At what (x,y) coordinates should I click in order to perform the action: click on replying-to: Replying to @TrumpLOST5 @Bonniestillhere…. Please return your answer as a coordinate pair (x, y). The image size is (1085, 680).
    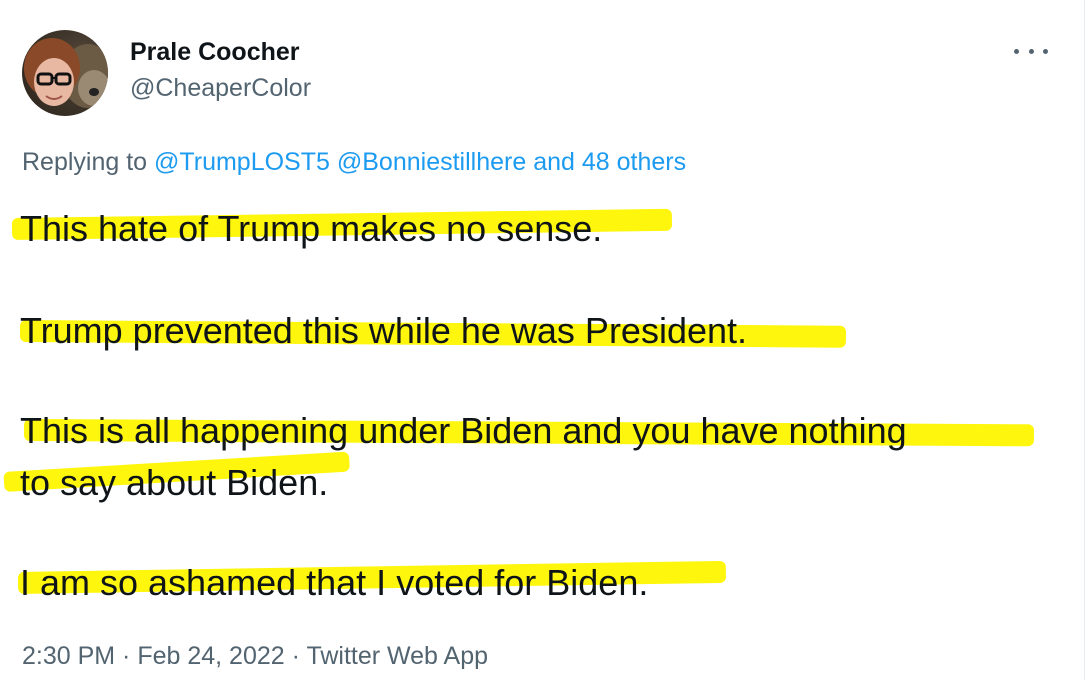
    Looking at the image, I should click on (354, 162).